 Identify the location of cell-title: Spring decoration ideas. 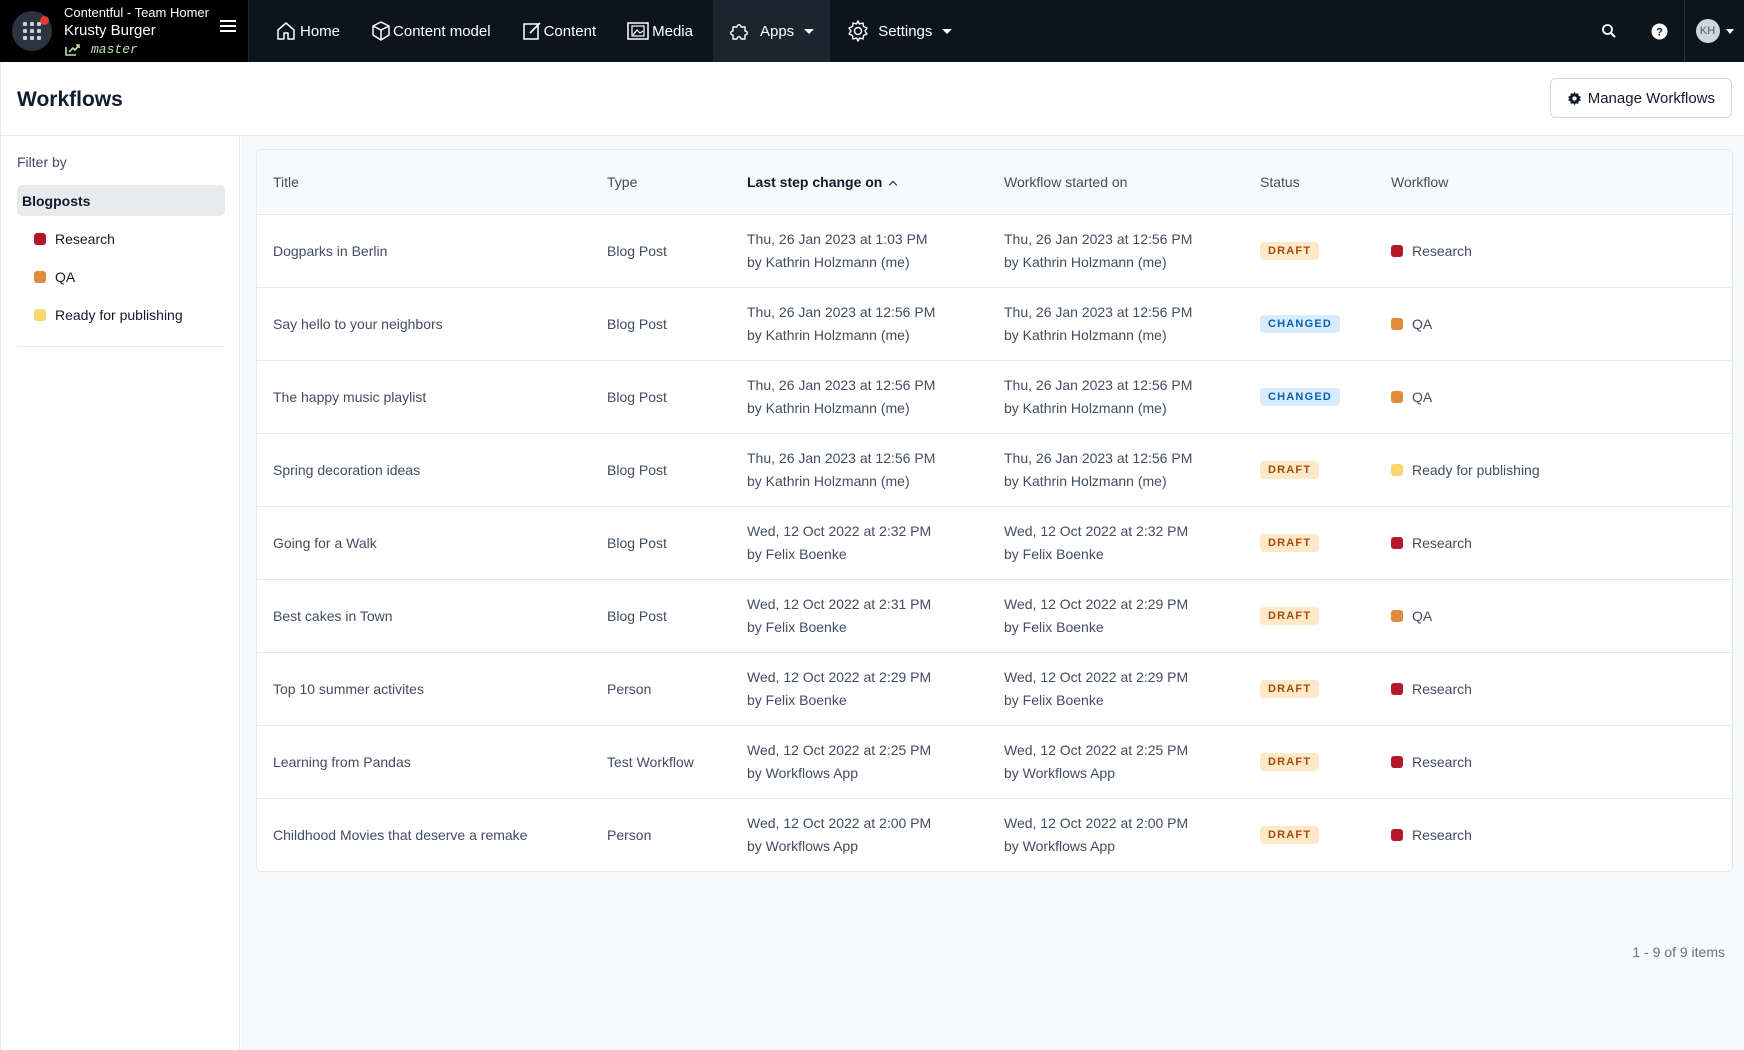
(424, 469).